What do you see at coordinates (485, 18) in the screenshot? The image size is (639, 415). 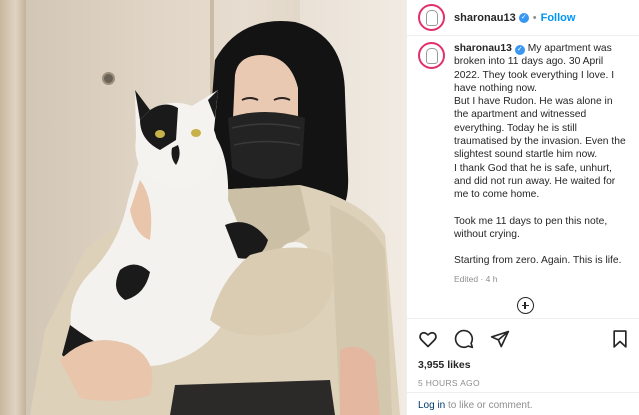 I see `username: sharonau13` at bounding box center [485, 18].